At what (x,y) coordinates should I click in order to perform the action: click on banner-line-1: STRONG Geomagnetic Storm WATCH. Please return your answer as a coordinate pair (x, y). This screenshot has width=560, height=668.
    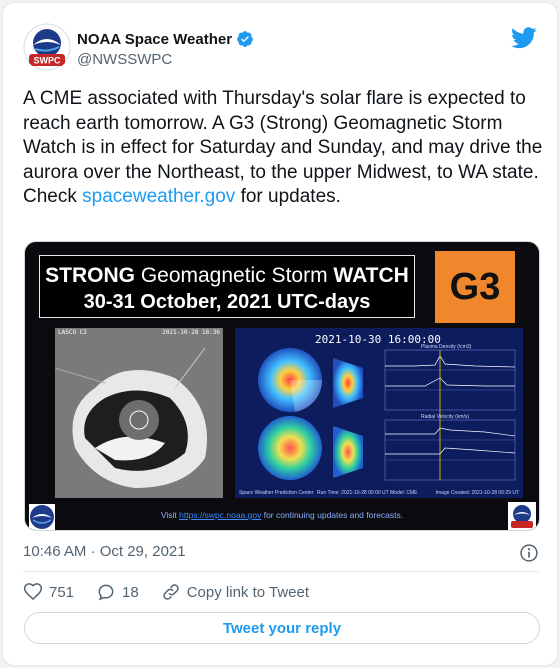
    Looking at the image, I should click on (227, 276).